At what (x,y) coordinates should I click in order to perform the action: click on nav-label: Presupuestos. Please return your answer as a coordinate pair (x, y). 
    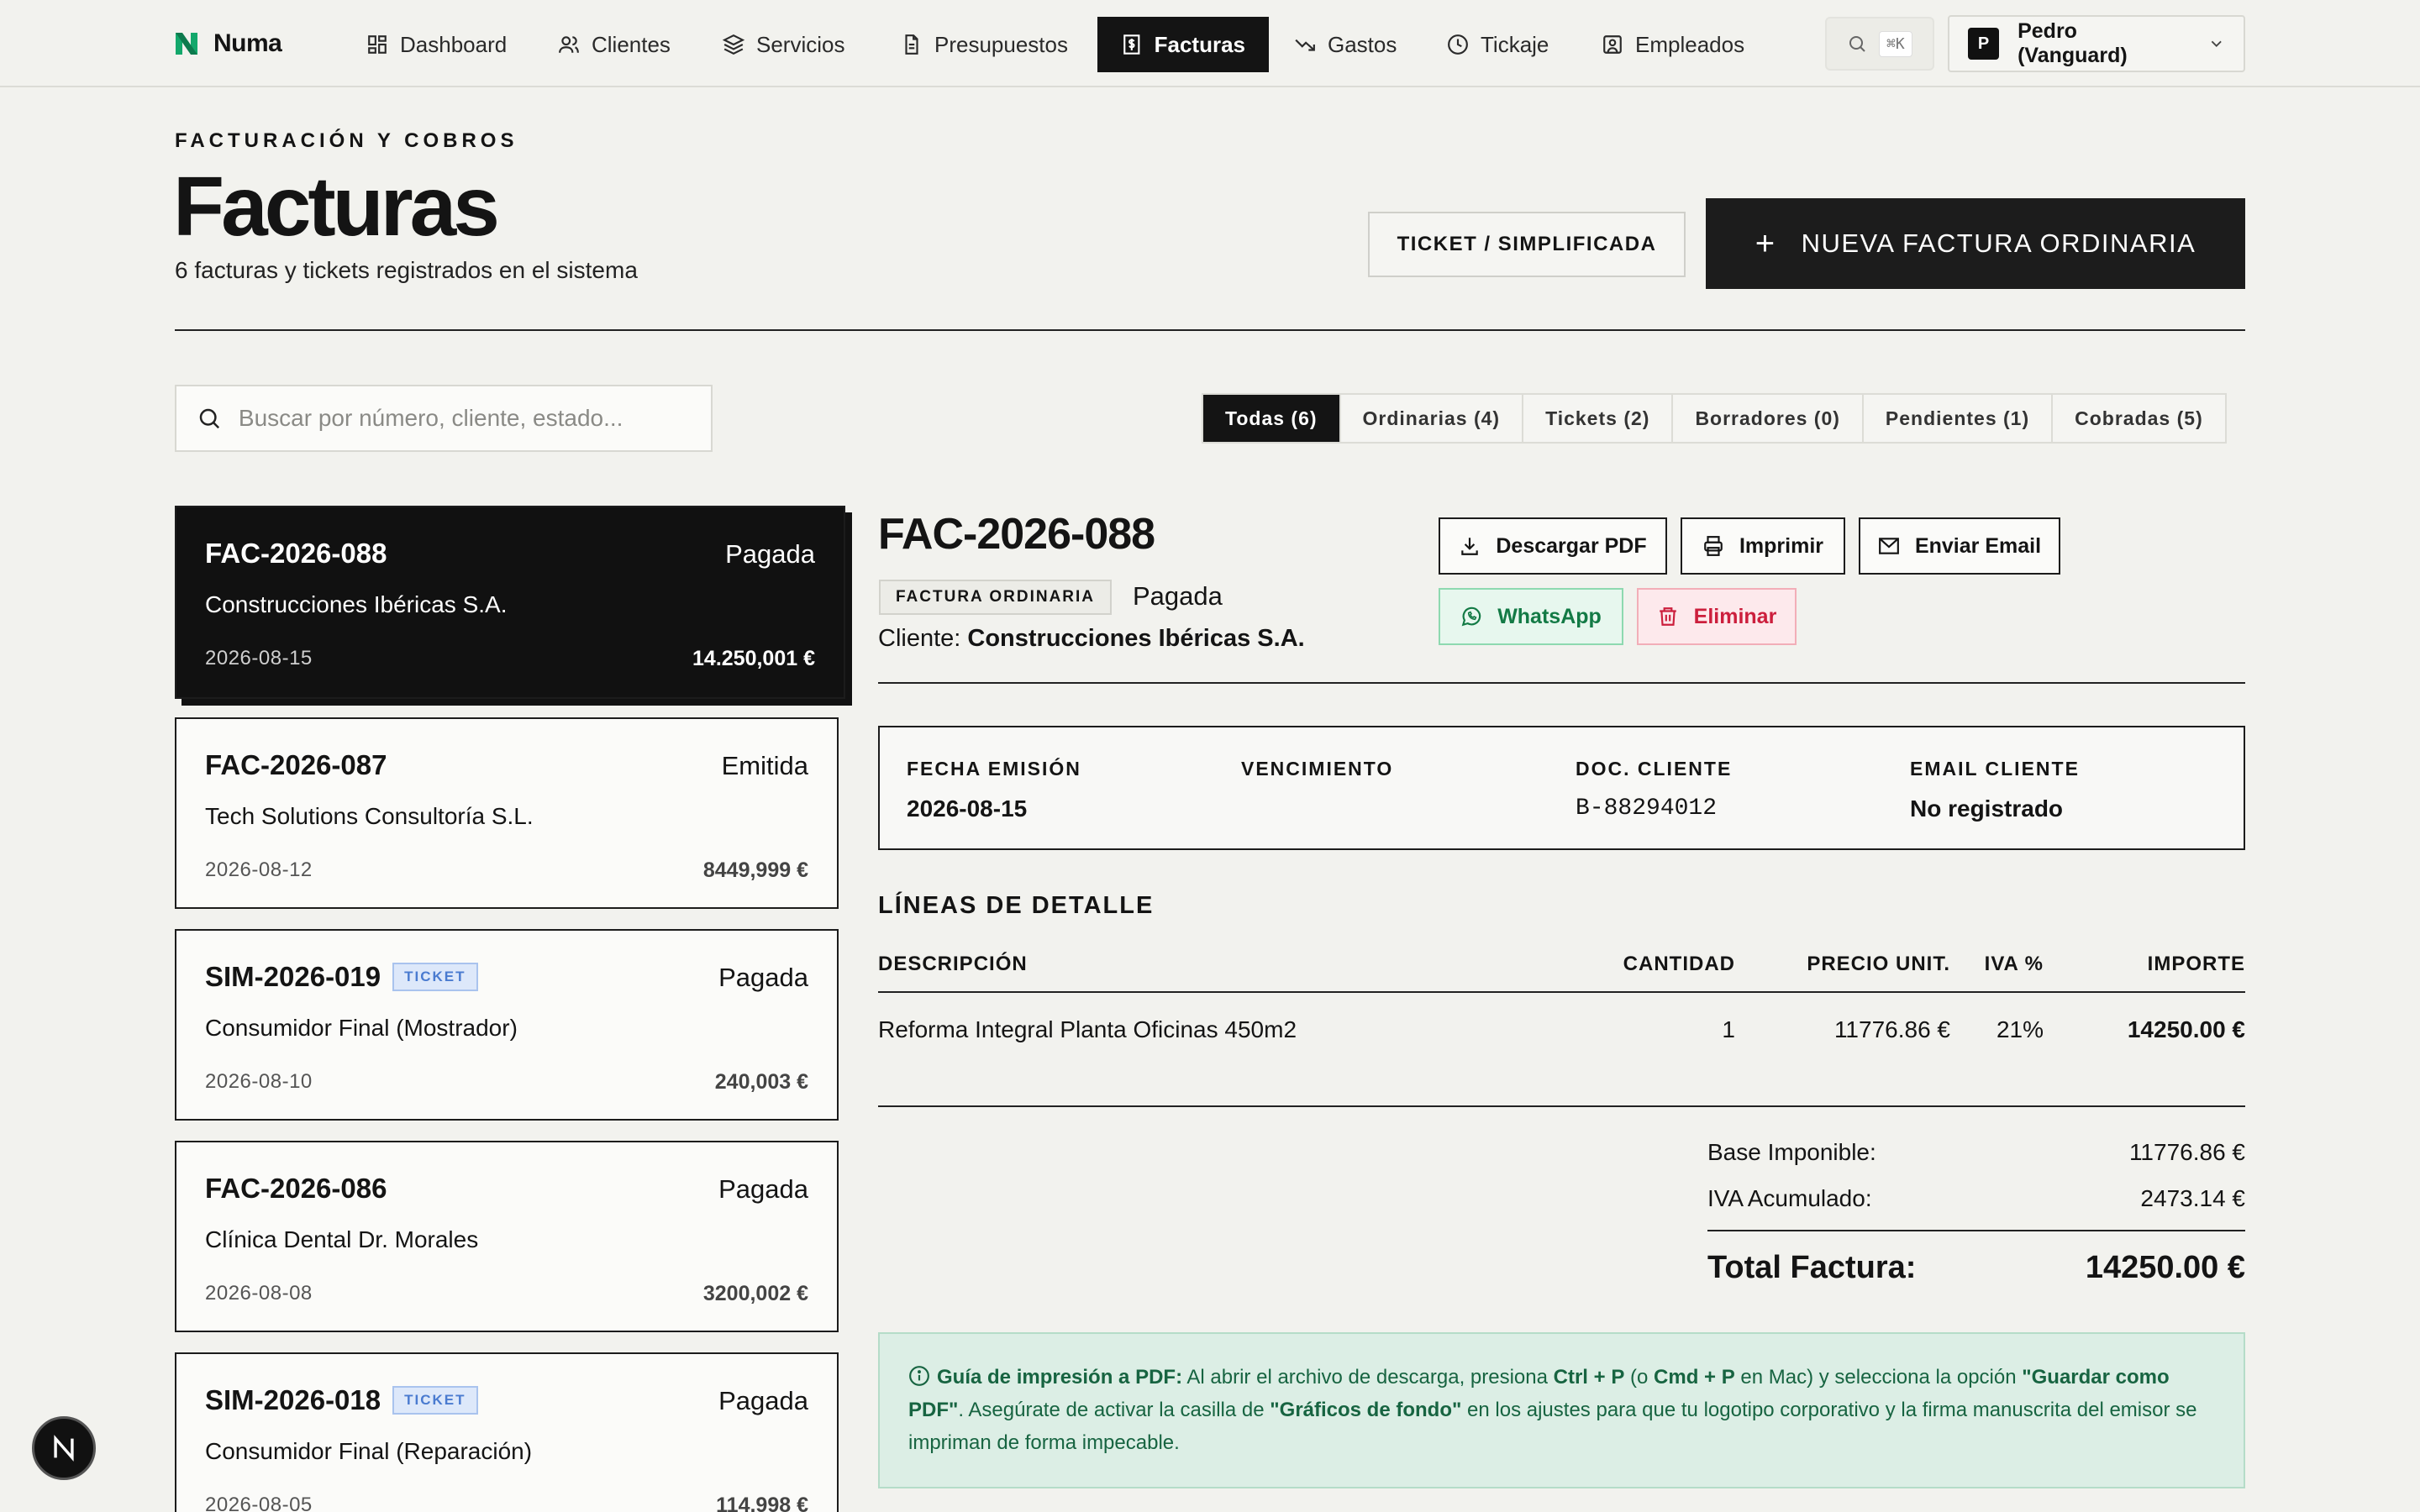
    Looking at the image, I should click on (1001, 44).